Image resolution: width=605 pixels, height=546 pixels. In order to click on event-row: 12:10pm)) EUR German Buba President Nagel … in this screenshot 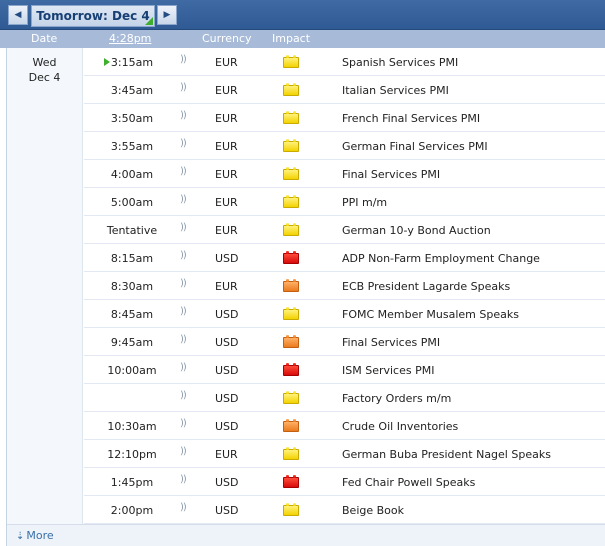, I will do `click(344, 454)`.